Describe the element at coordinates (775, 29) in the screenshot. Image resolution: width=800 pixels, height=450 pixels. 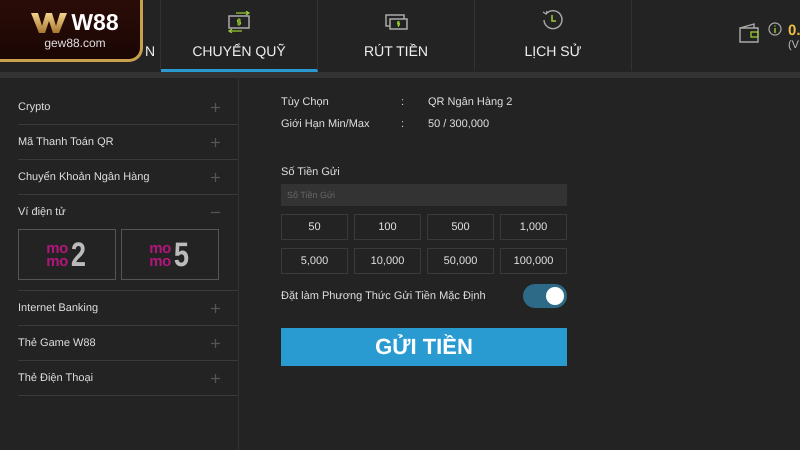
I see `info-icon` at that location.